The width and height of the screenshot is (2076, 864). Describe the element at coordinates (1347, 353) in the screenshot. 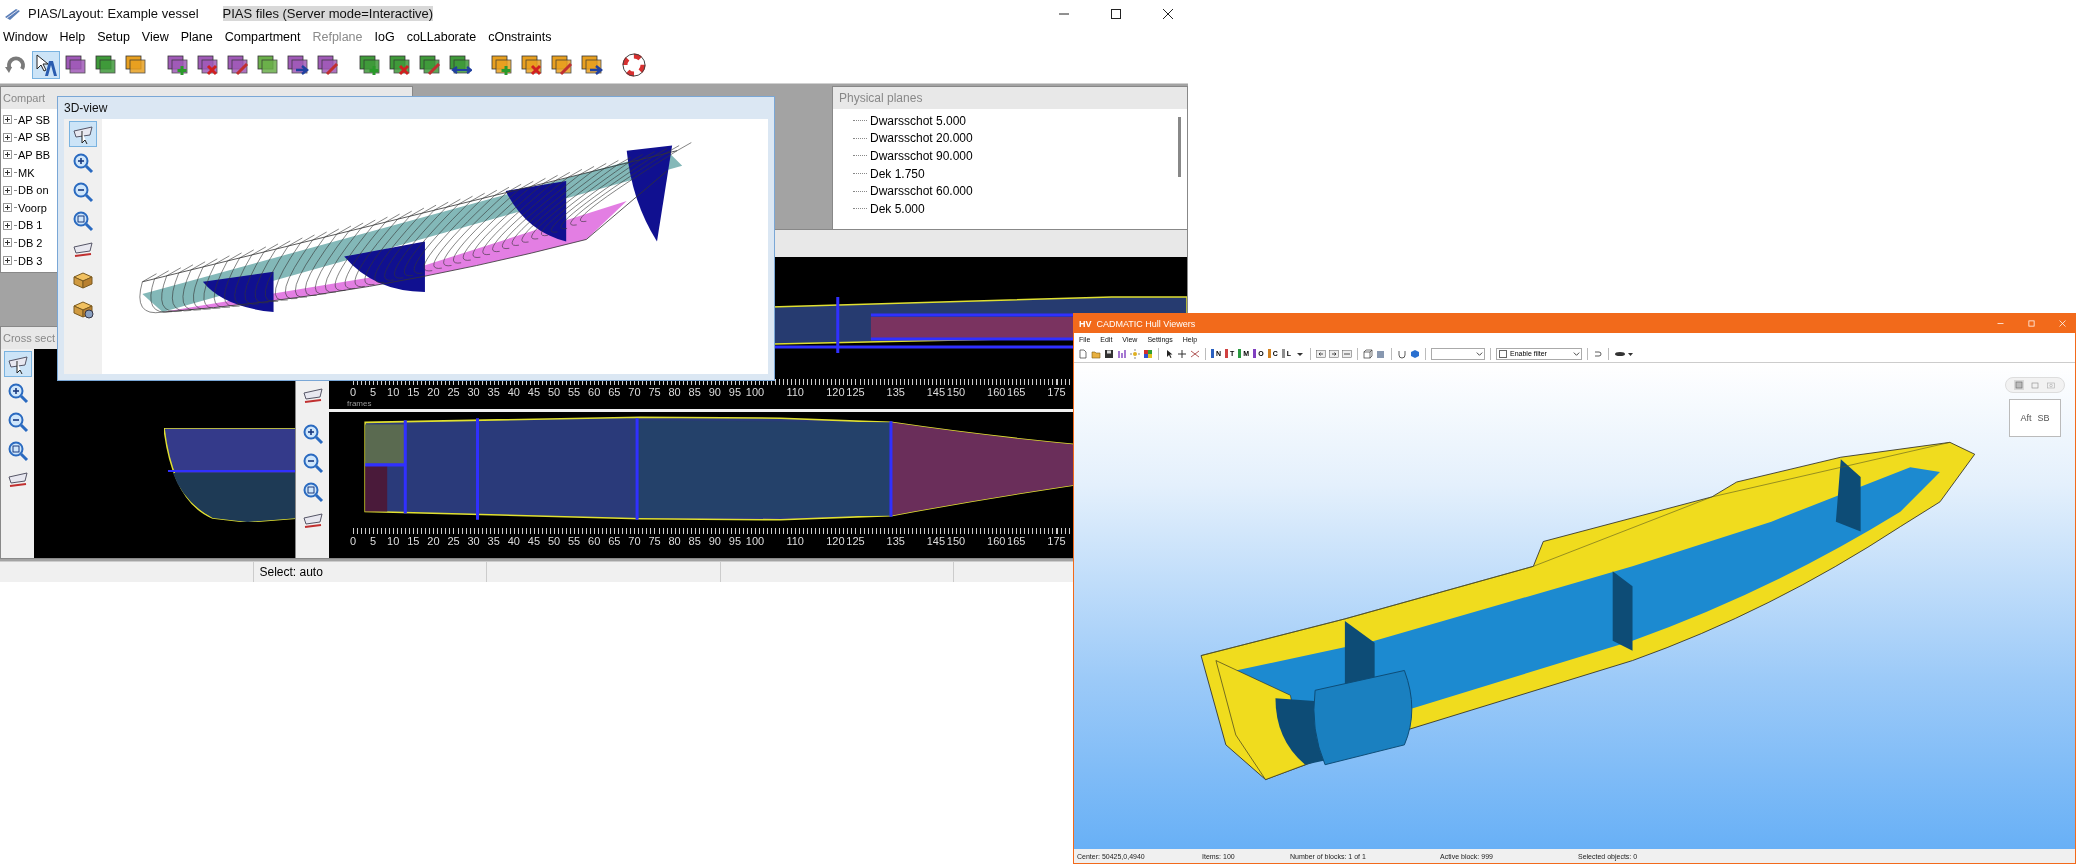

I see `expand-arrows-icon` at that location.